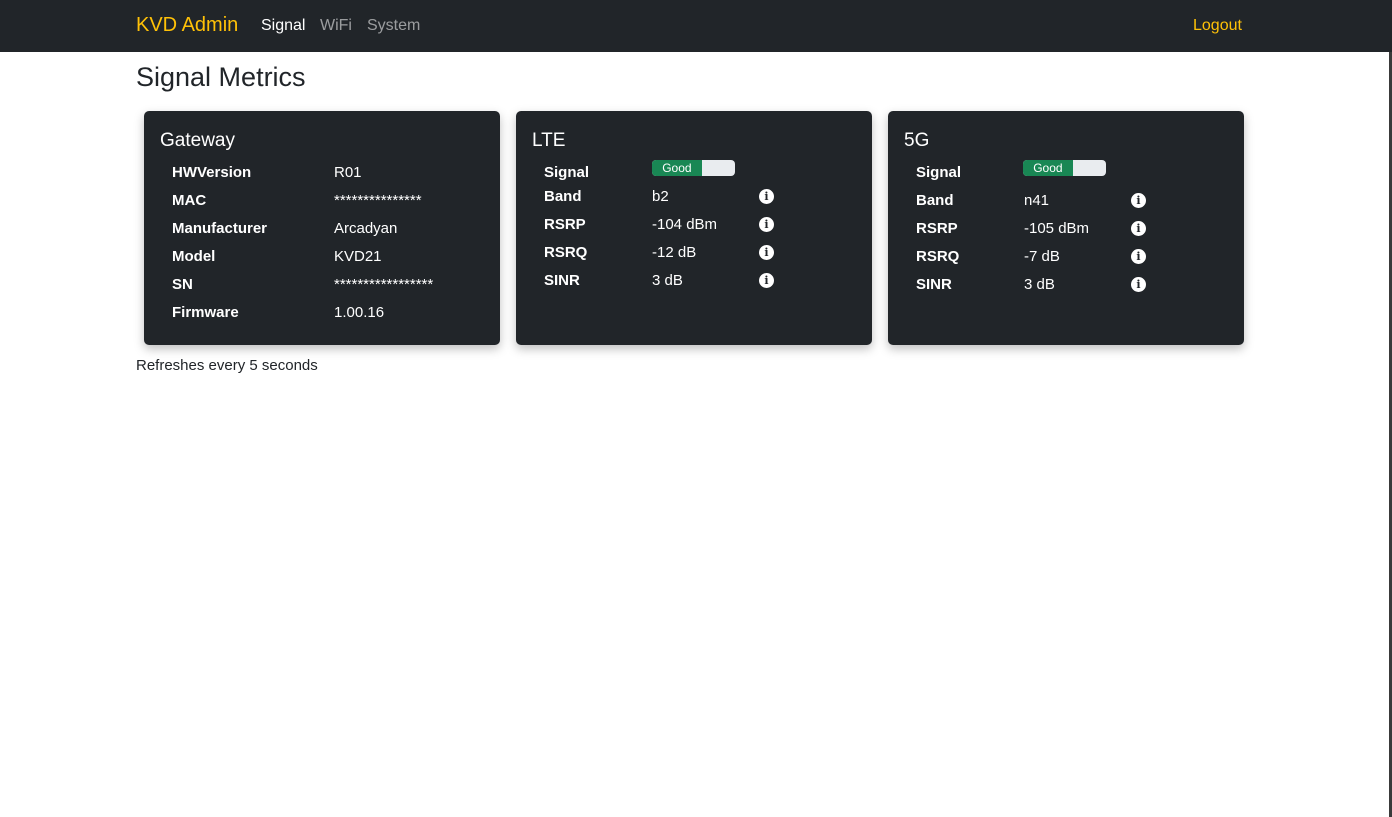 The image size is (1392, 817). Describe the element at coordinates (1086, 204) in the screenshot. I see `nr5g-row-band: Band n41 i` at that location.